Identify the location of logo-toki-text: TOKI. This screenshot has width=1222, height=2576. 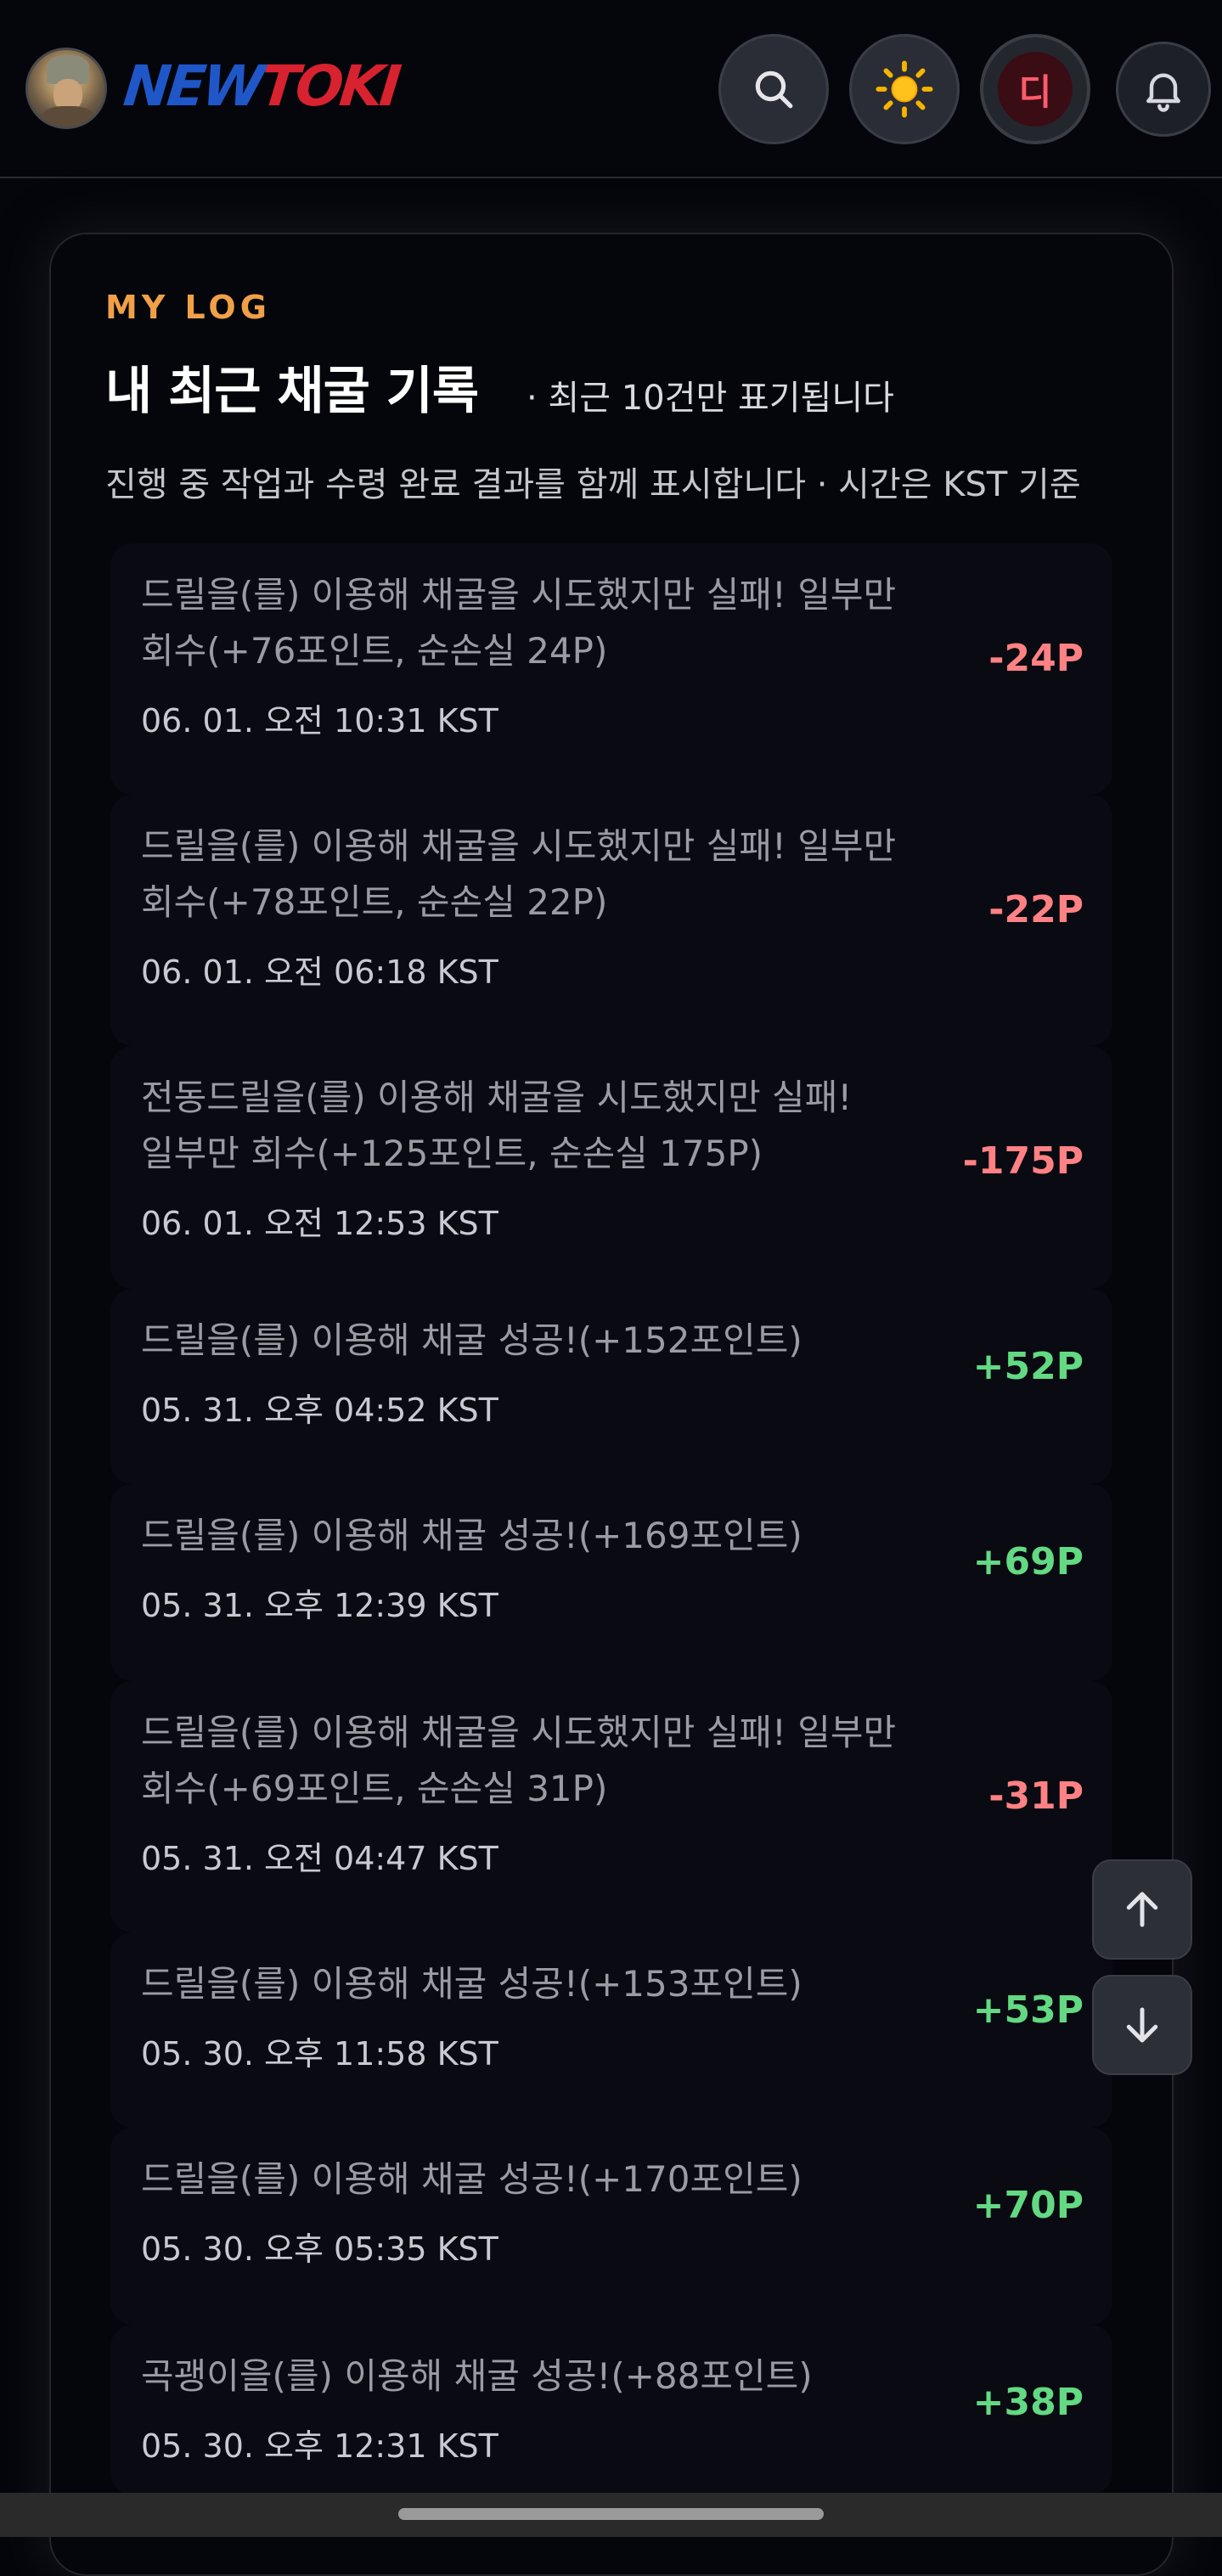
(329, 86).